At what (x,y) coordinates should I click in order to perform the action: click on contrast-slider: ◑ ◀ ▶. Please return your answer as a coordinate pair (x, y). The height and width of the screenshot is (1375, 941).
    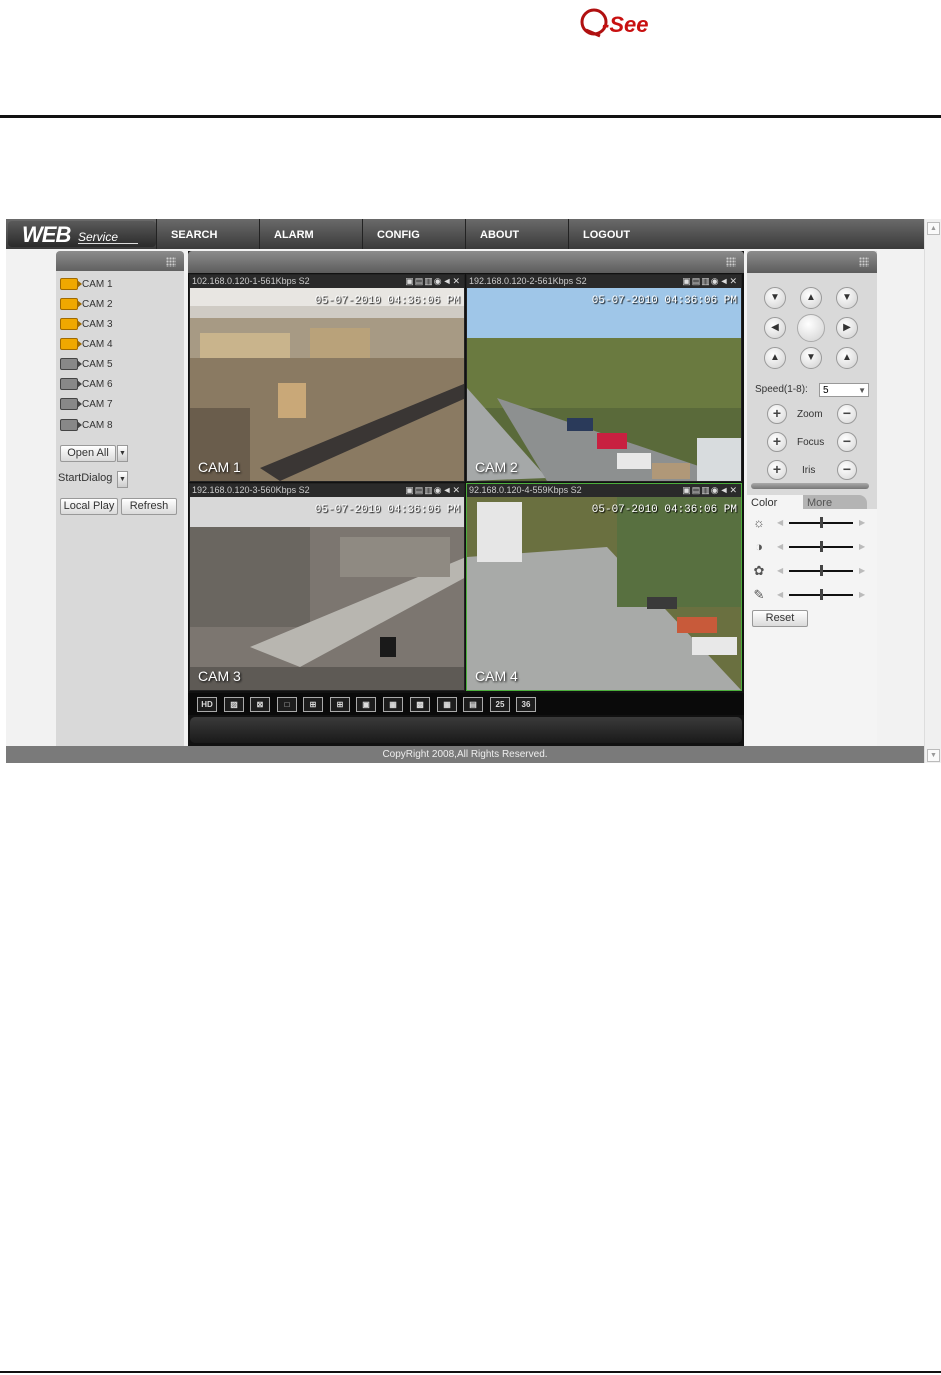
    Looking at the image, I should click on (811, 547).